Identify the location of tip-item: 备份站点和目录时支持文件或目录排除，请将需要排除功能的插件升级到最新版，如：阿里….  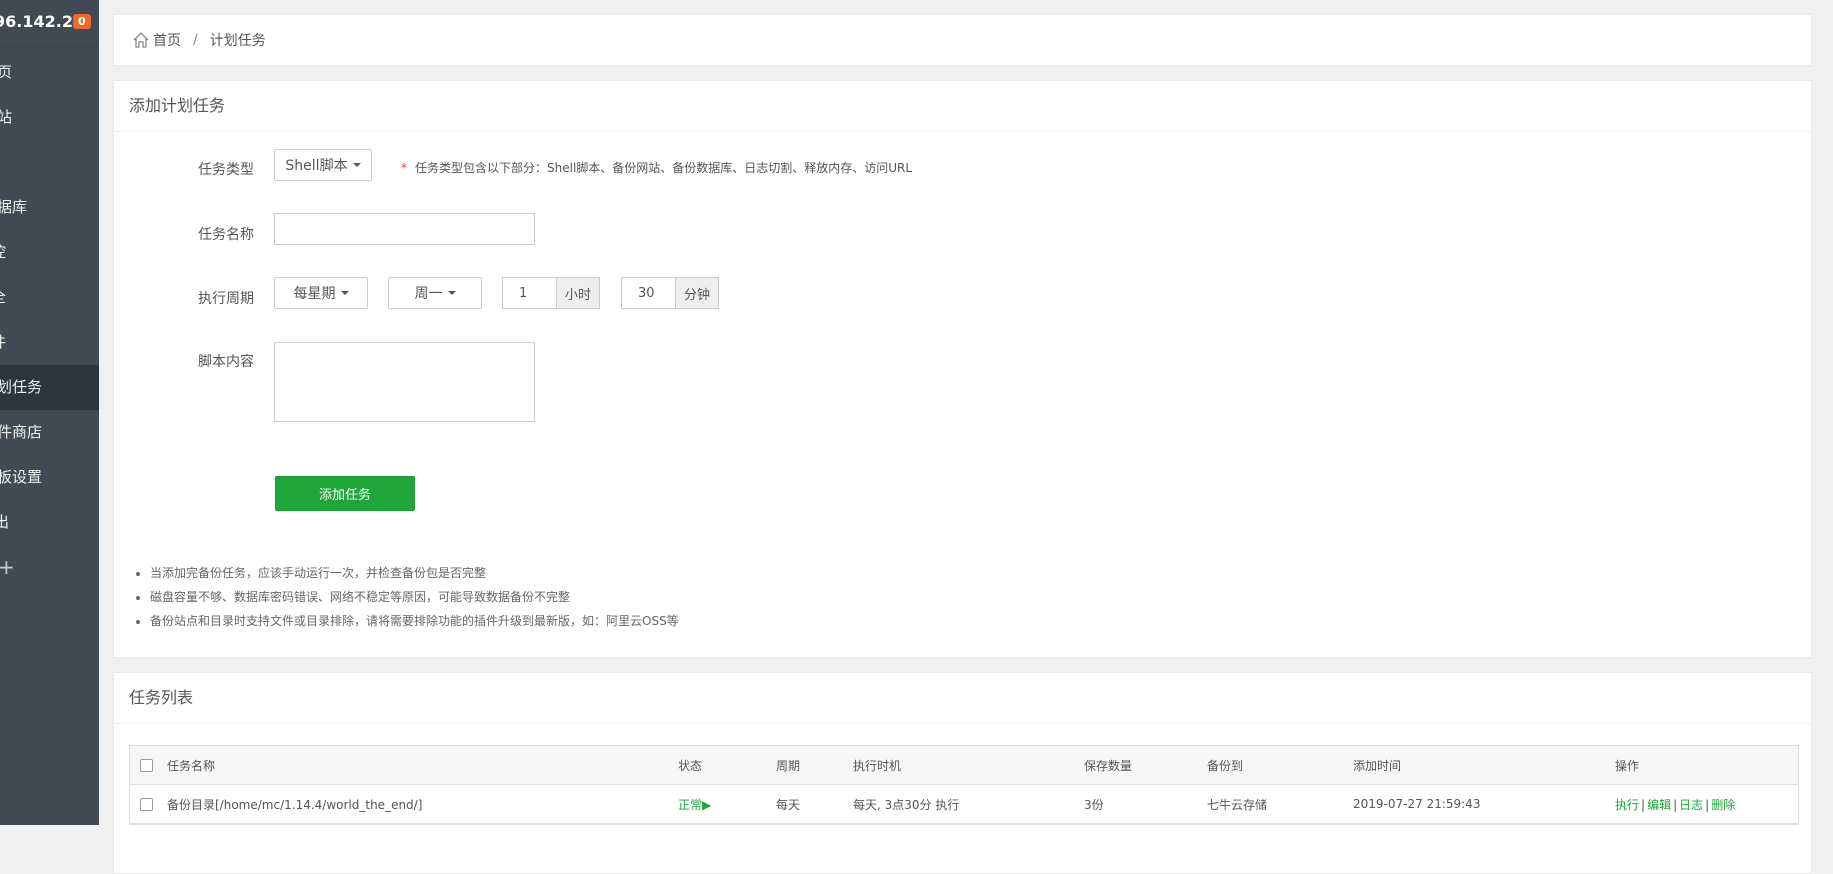
(414, 621).